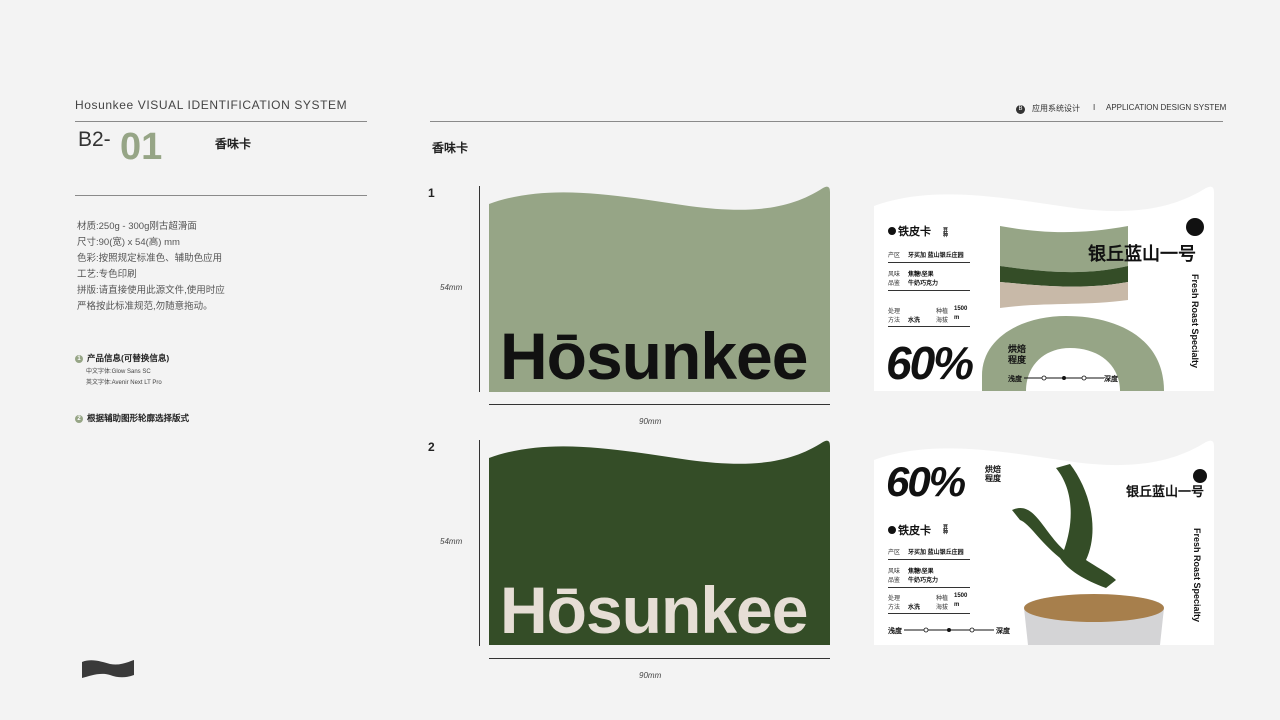 The height and width of the screenshot is (720, 1280). Describe the element at coordinates (1111, 379) in the screenshot. I see `label-1-dark: 深度` at that location.